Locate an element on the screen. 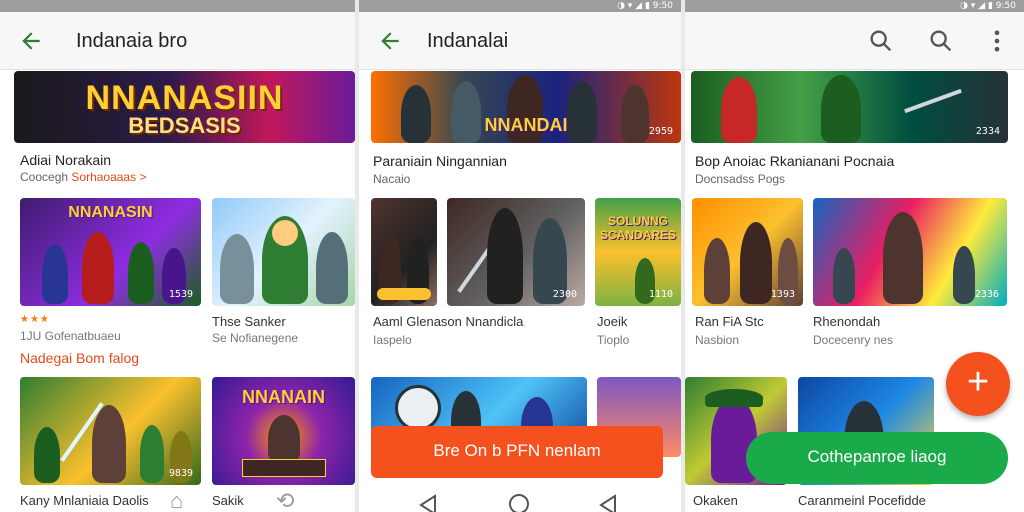 The width and height of the screenshot is (1024, 512). section-subtitle: Coocegh Sorhaoaaas > is located at coordinates (83, 177).